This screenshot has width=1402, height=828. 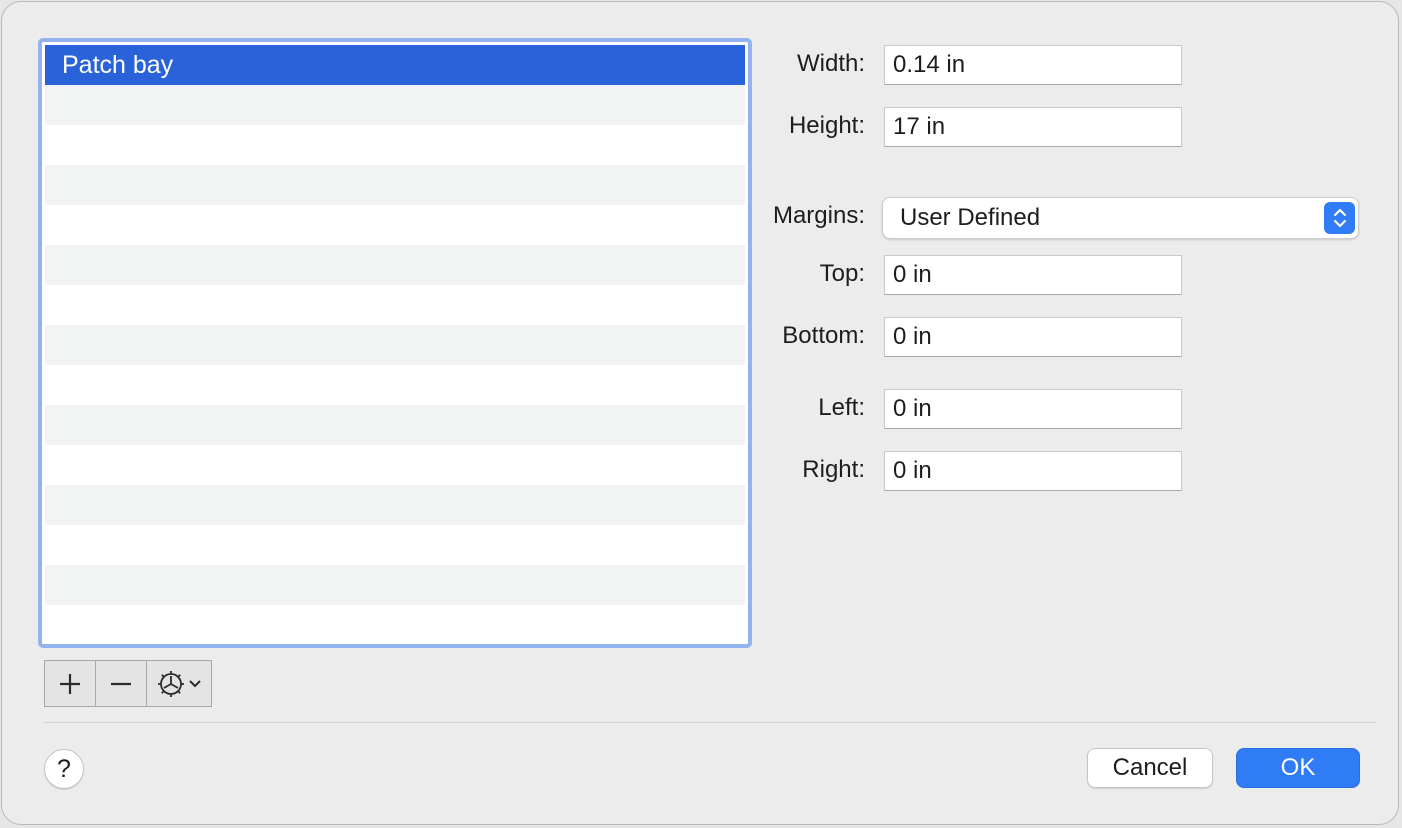 What do you see at coordinates (1033, 409) in the screenshot?
I see `left-margin-field` at bounding box center [1033, 409].